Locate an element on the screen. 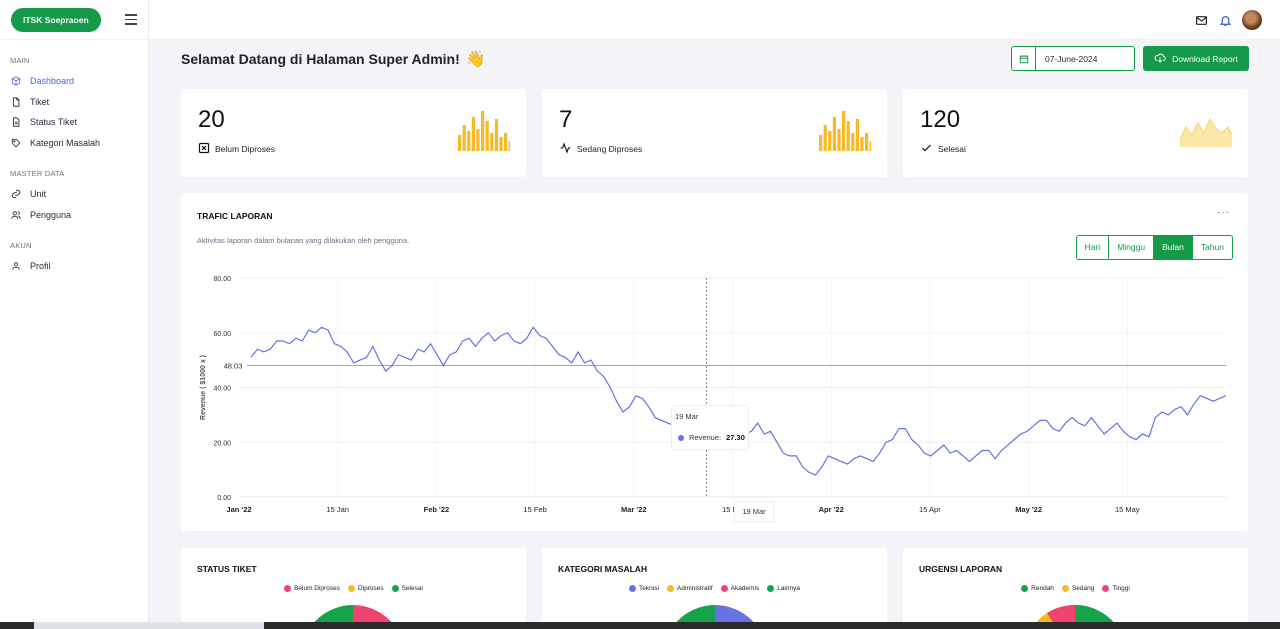 The image size is (1280, 629). stat-label-row: Belum Diproses is located at coordinates (236, 149).